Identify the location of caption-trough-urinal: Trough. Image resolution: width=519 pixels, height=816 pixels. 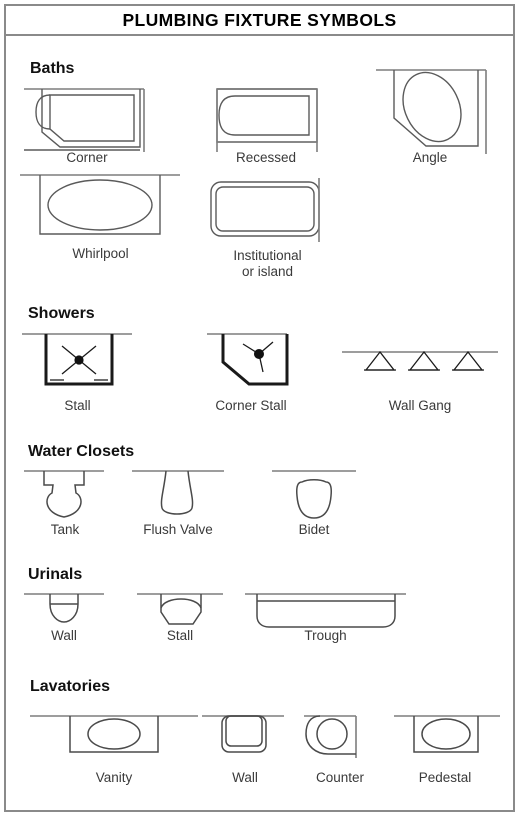
(325, 635).